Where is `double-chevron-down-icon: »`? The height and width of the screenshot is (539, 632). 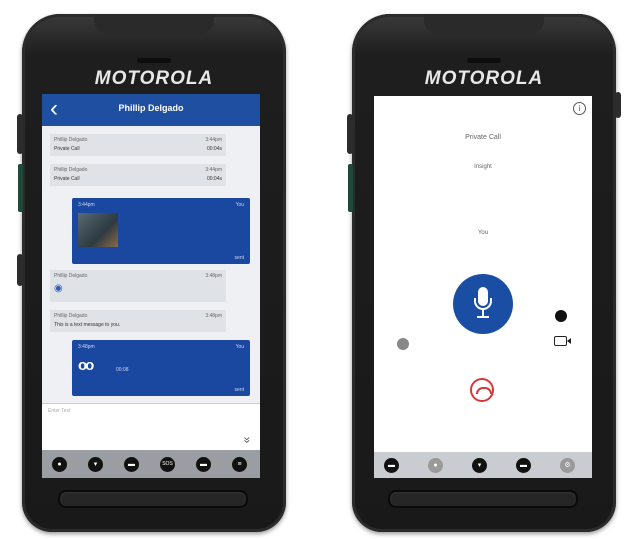
double-chevron-down-icon: » is located at coordinates (248, 440).